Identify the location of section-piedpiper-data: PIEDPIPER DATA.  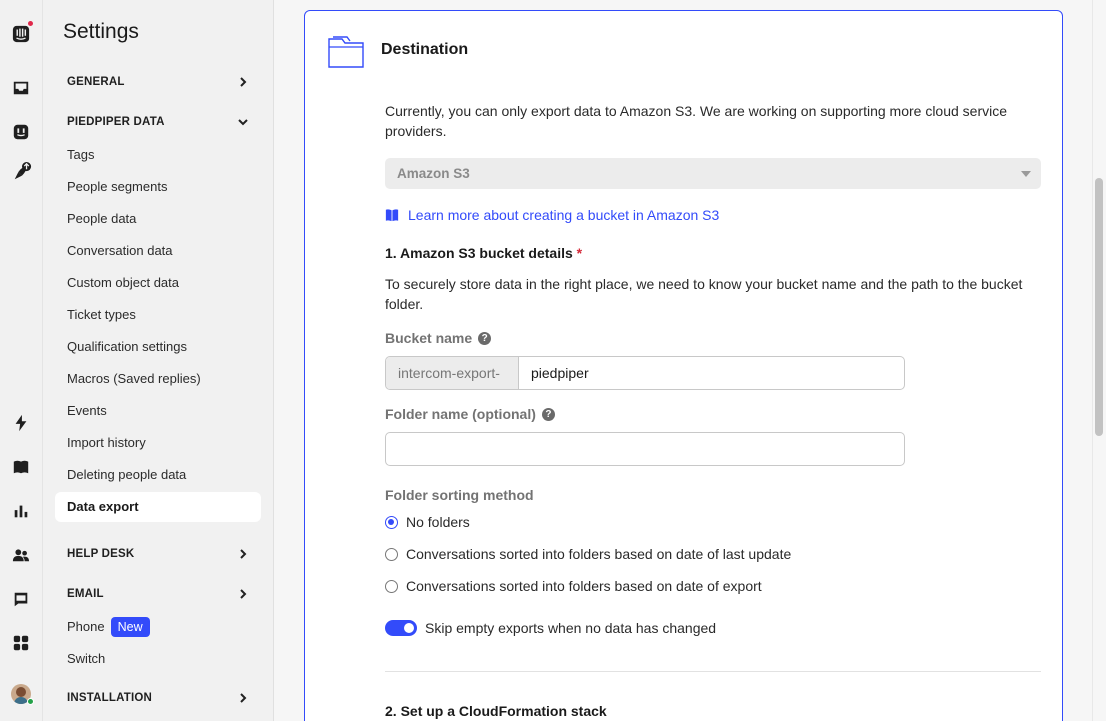
(158, 122).